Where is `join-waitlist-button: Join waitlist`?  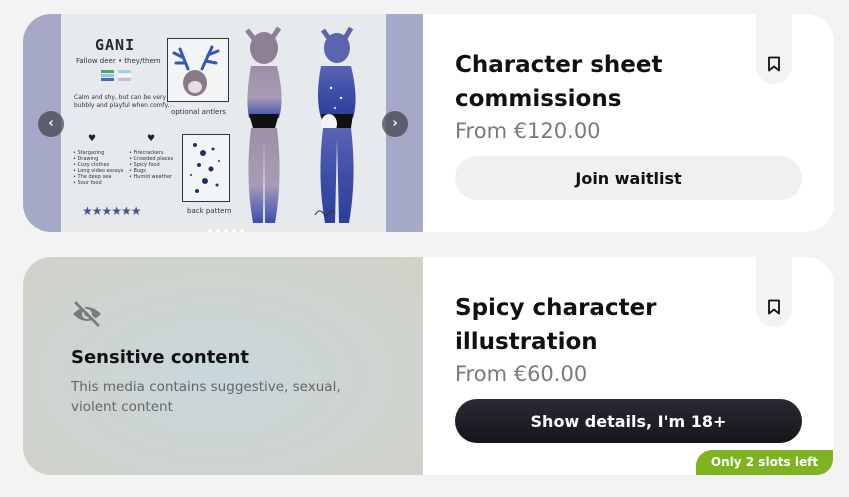
join-waitlist-button: Join waitlist is located at coordinates (628, 178).